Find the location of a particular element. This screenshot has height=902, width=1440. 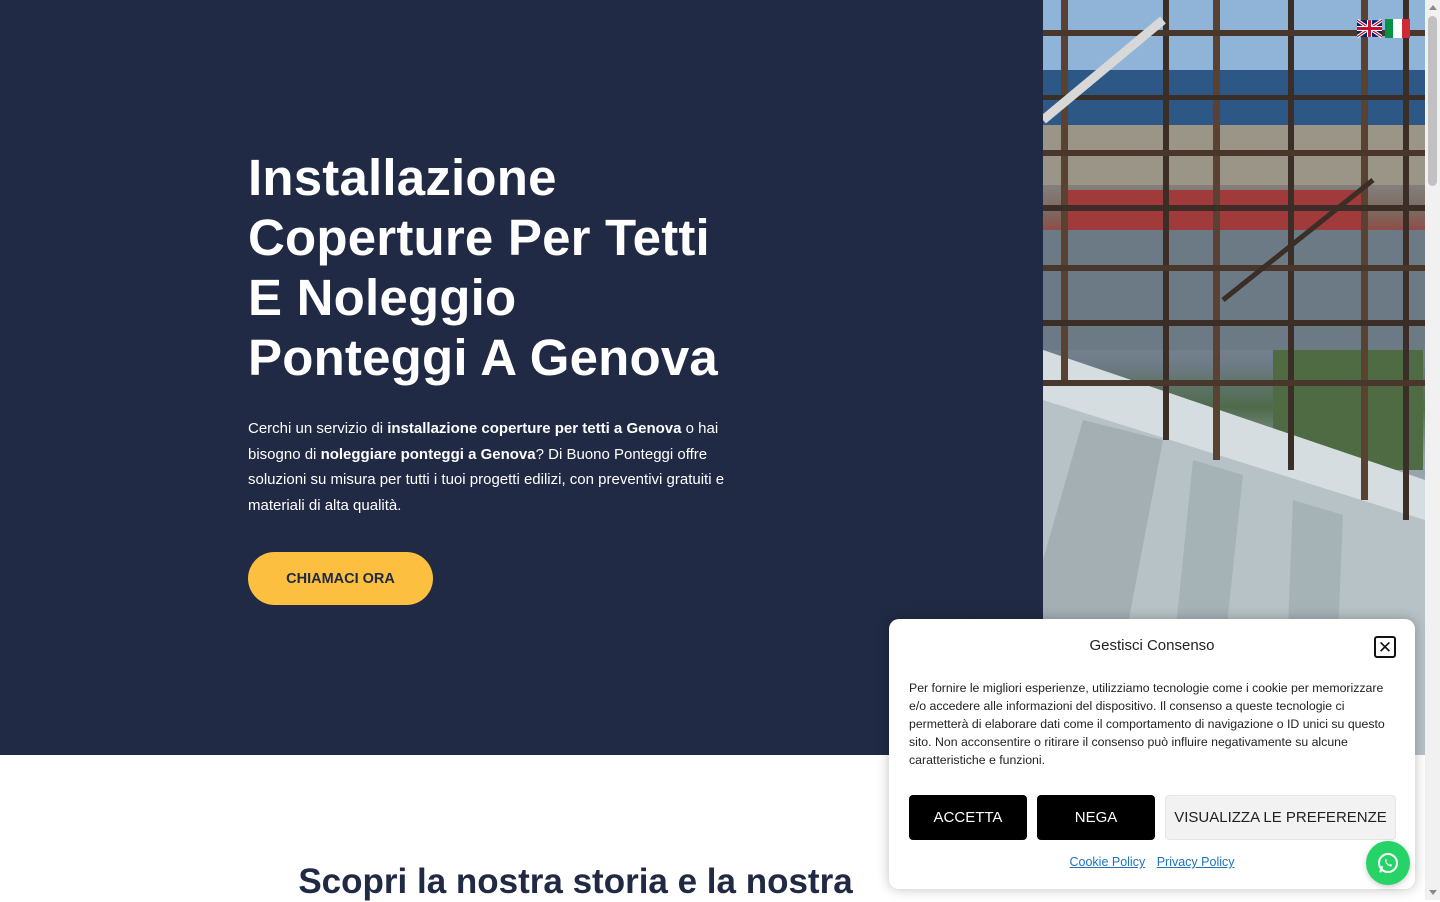

consent-links: Cookie Policy Privacy Policy is located at coordinates (1152, 862).